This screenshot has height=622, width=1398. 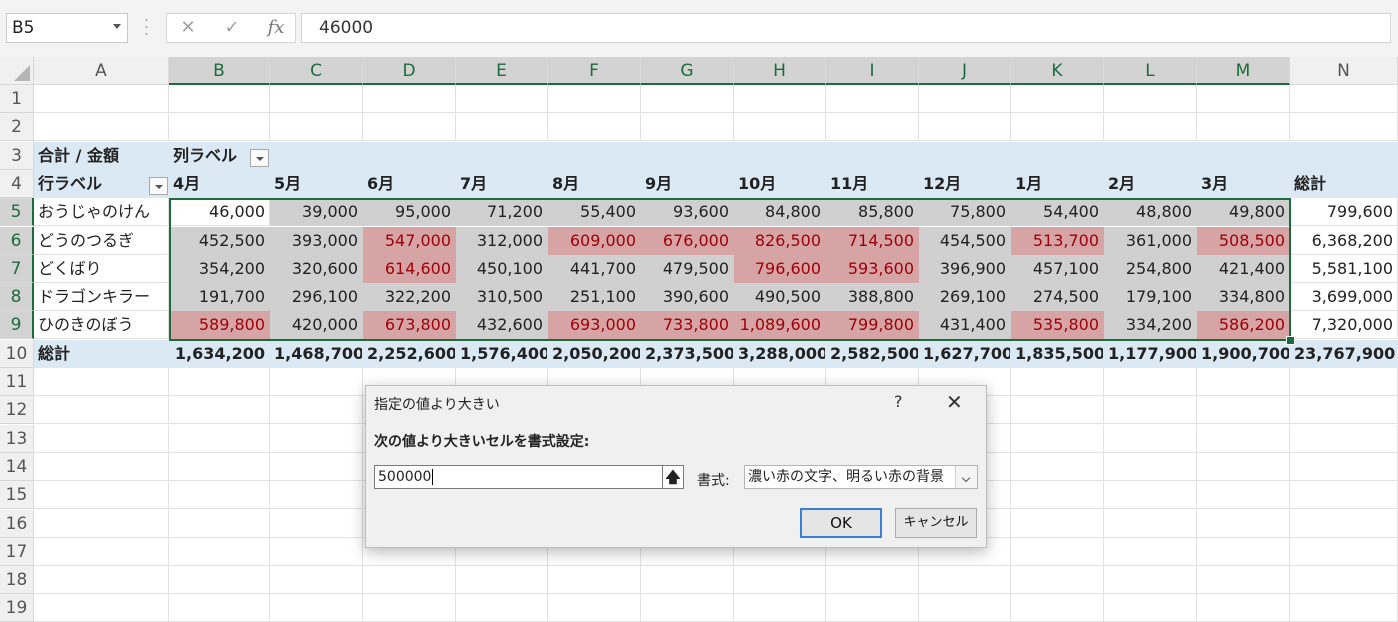 I want to click on value-cell: 48,800, so click(x=1150, y=212).